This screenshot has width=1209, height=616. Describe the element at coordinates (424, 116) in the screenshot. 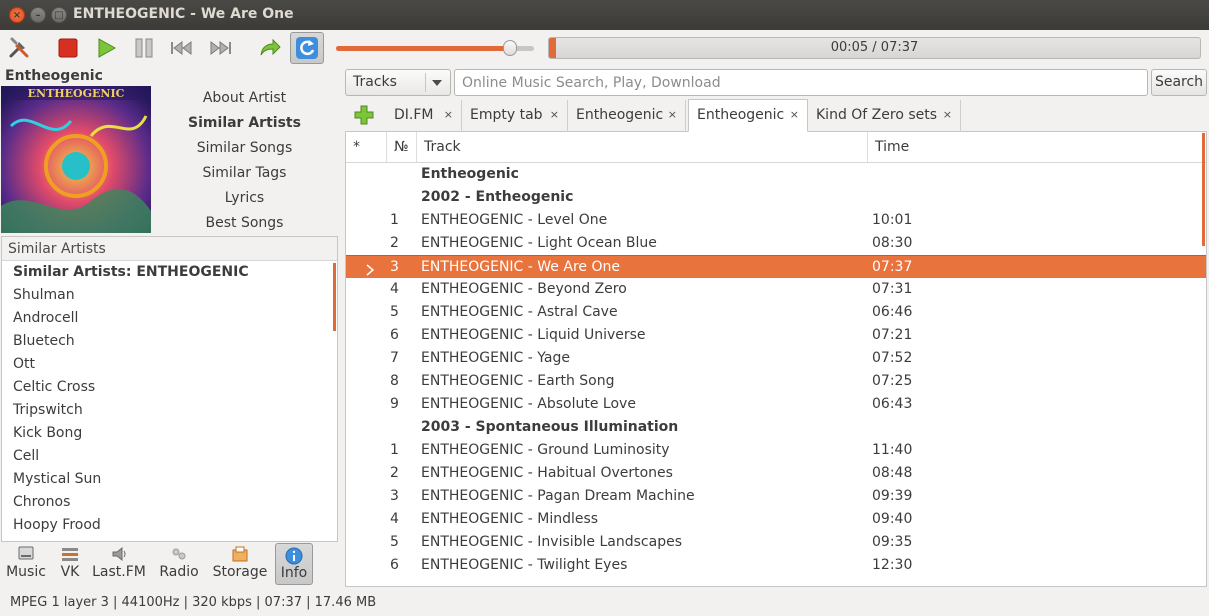

I see `tab-di-fm: DI.FM ×` at that location.